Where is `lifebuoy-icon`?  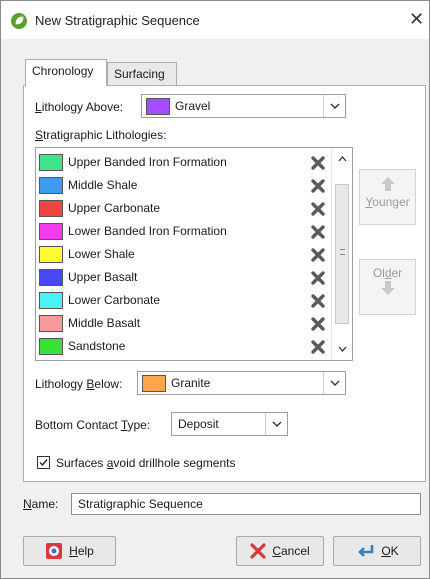
lifebuoy-icon is located at coordinates (54, 551).